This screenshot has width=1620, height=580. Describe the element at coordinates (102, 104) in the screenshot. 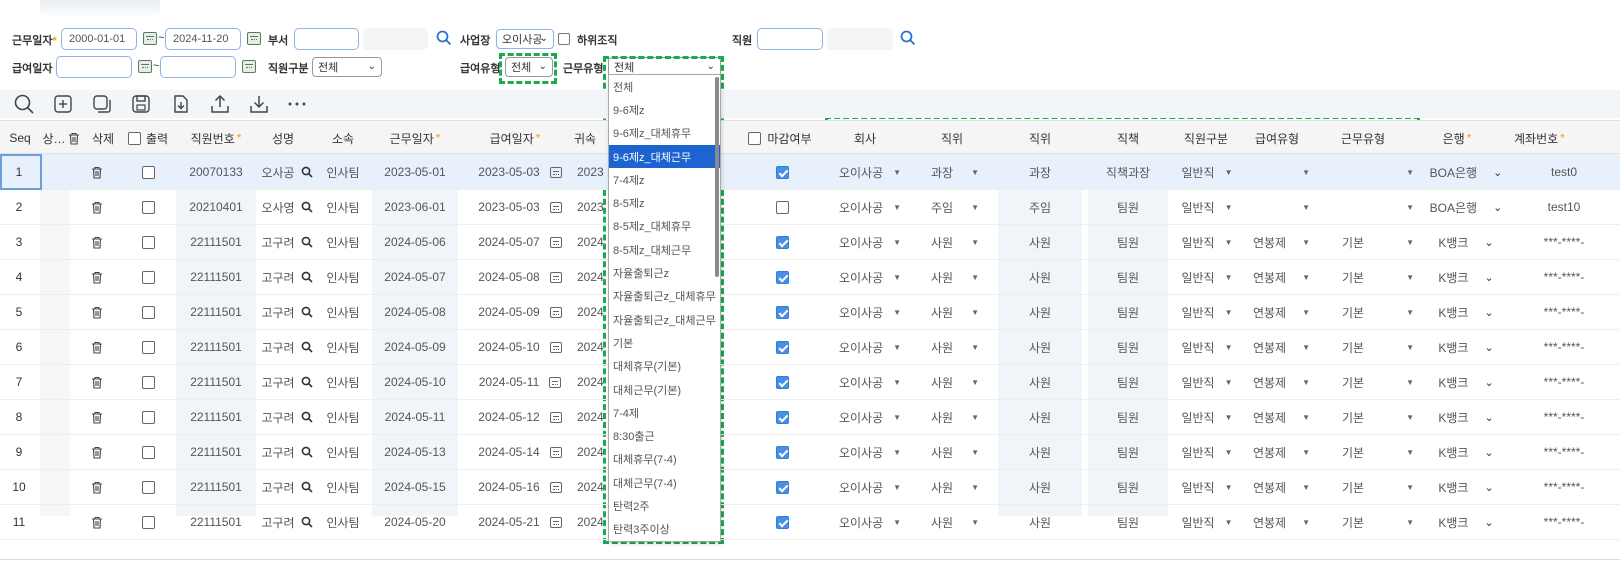

I see `copy-icon` at that location.